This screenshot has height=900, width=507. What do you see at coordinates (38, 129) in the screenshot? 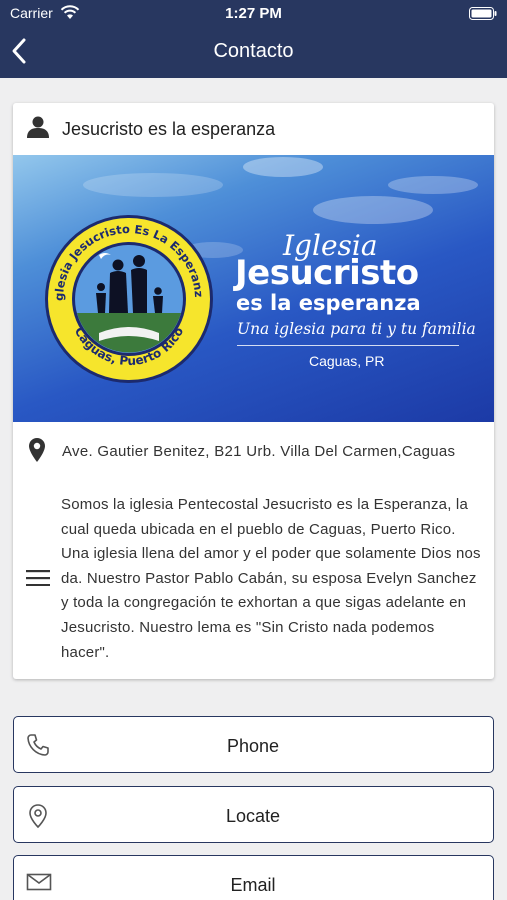
I see `user-icon` at bounding box center [38, 129].